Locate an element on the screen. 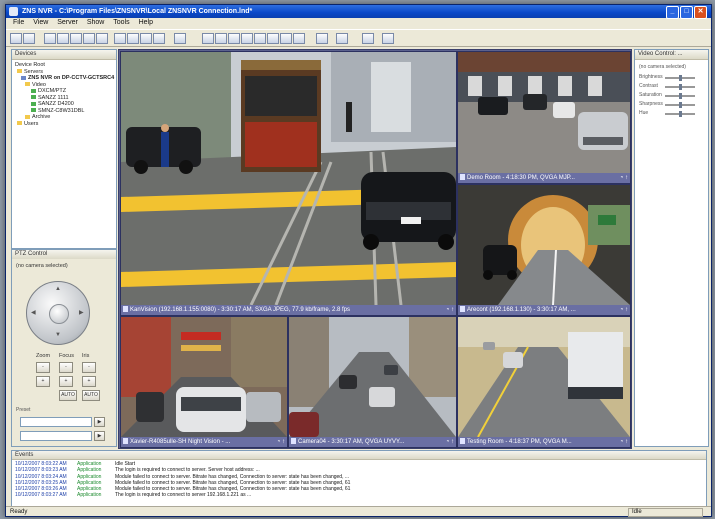  split-4-icon is located at coordinates (247, 38).